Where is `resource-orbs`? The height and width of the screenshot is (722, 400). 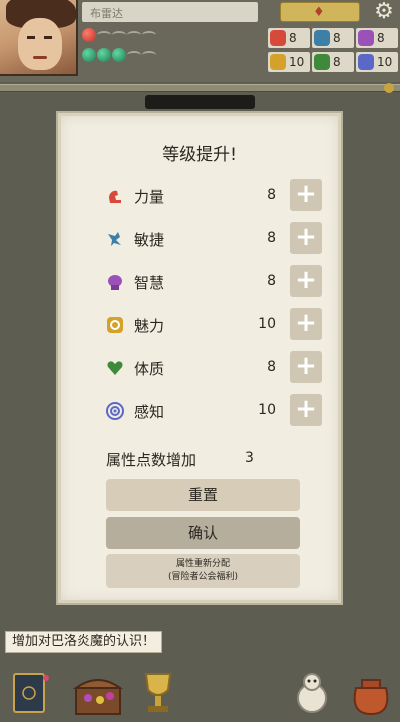 resource-orbs is located at coordinates (119, 48).